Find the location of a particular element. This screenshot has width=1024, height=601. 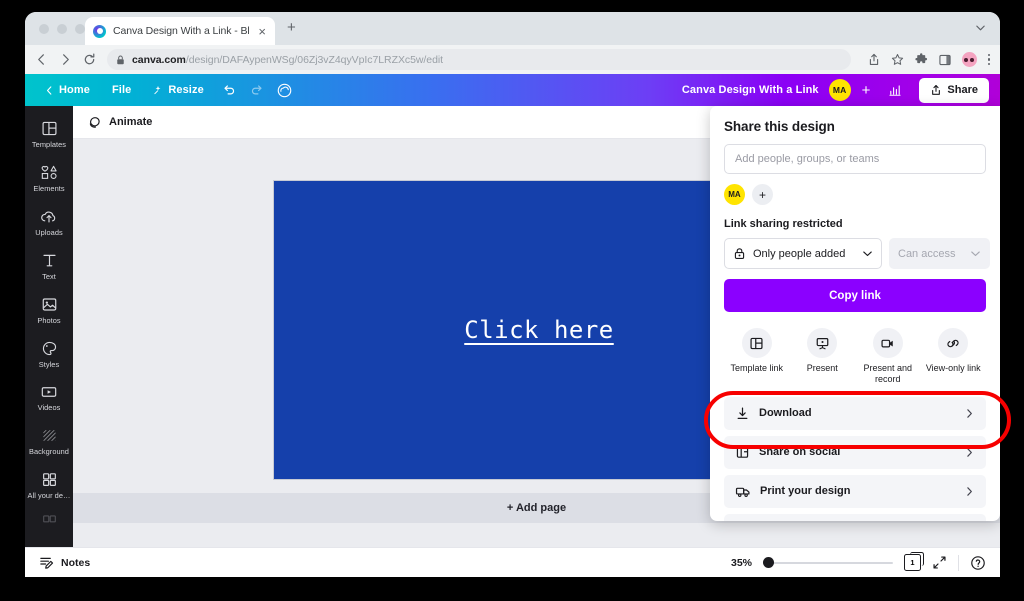

sidebar-label-uploads: Uploads is located at coordinates (49, 232).